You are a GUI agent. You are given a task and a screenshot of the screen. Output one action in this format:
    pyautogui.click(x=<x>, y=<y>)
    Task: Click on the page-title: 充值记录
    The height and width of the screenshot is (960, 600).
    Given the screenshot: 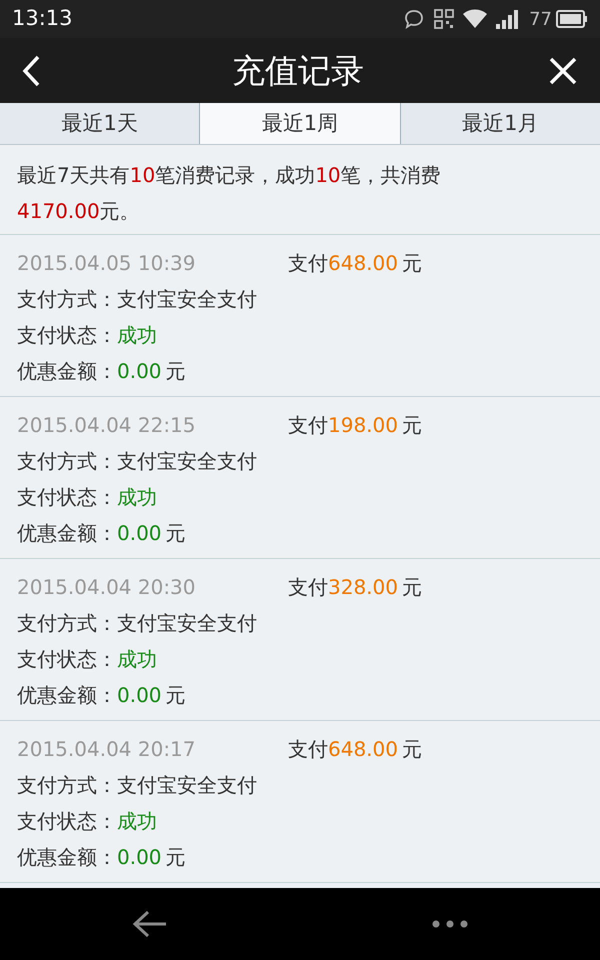 What is the action you would take?
    pyautogui.click(x=298, y=71)
    